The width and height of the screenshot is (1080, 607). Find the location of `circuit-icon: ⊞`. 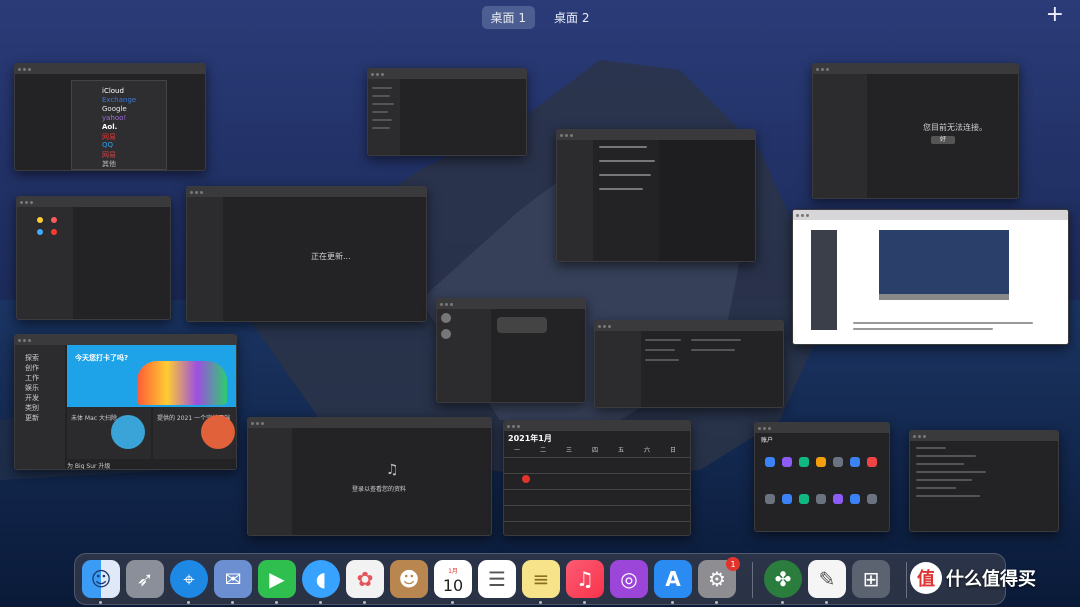

circuit-icon: ⊞ is located at coordinates (871, 579).